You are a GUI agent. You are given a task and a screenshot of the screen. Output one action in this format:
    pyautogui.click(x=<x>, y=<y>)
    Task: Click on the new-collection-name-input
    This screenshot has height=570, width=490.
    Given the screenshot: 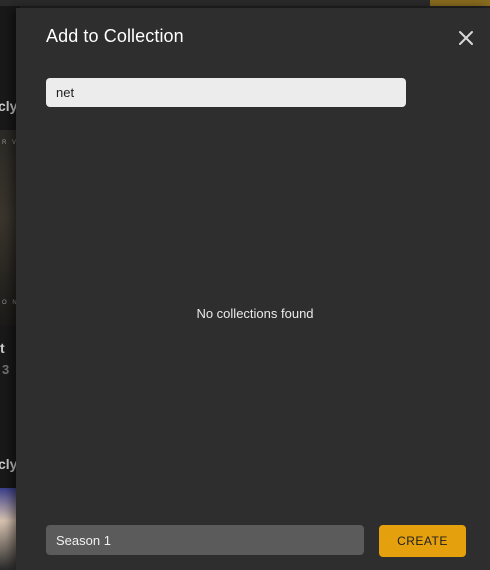 What is the action you would take?
    pyautogui.click(x=205, y=540)
    